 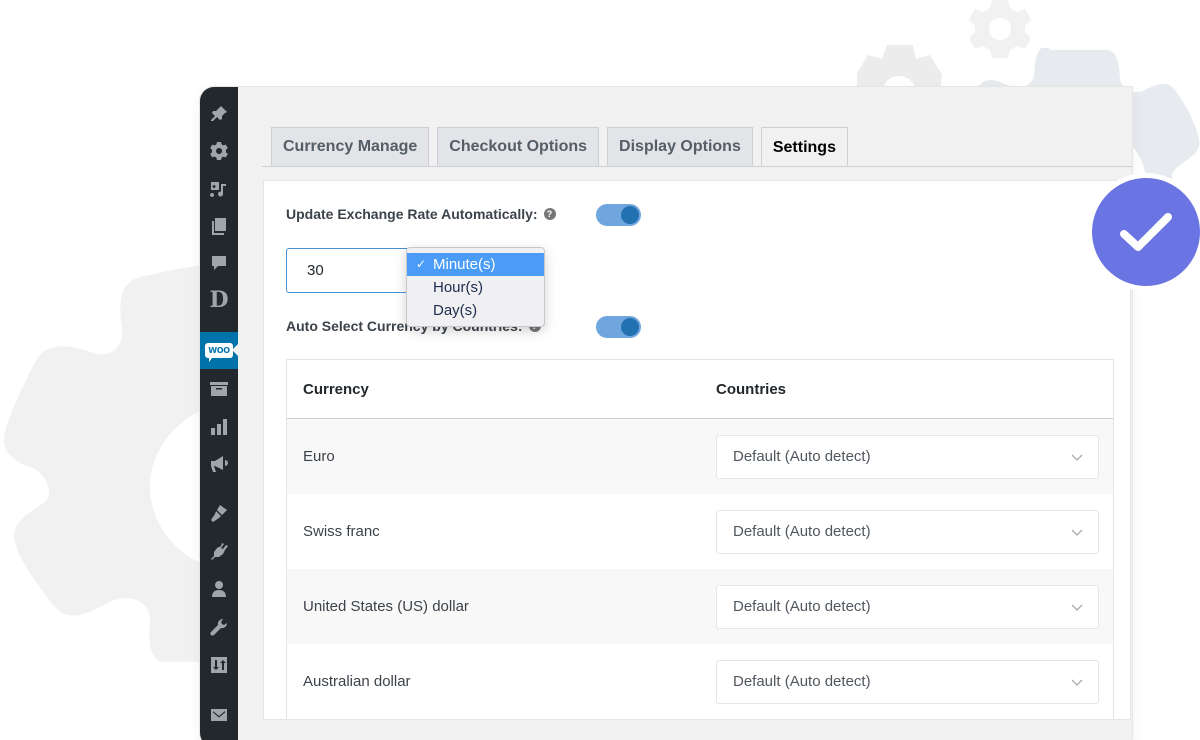 I want to click on table-header: Currency Countries, so click(x=700, y=389).